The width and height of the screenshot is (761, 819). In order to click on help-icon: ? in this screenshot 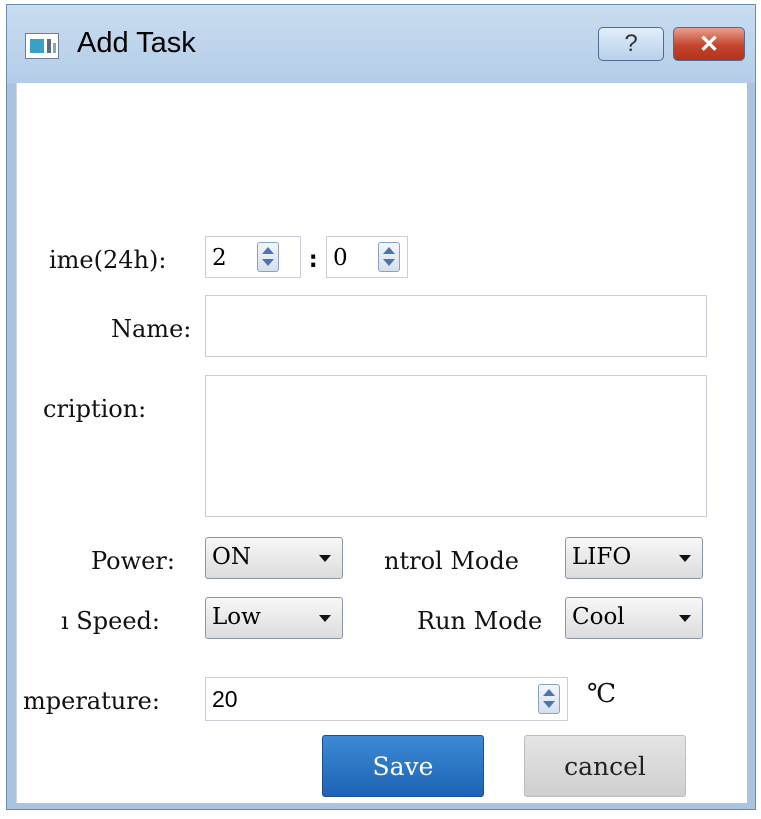, I will do `click(631, 43)`.